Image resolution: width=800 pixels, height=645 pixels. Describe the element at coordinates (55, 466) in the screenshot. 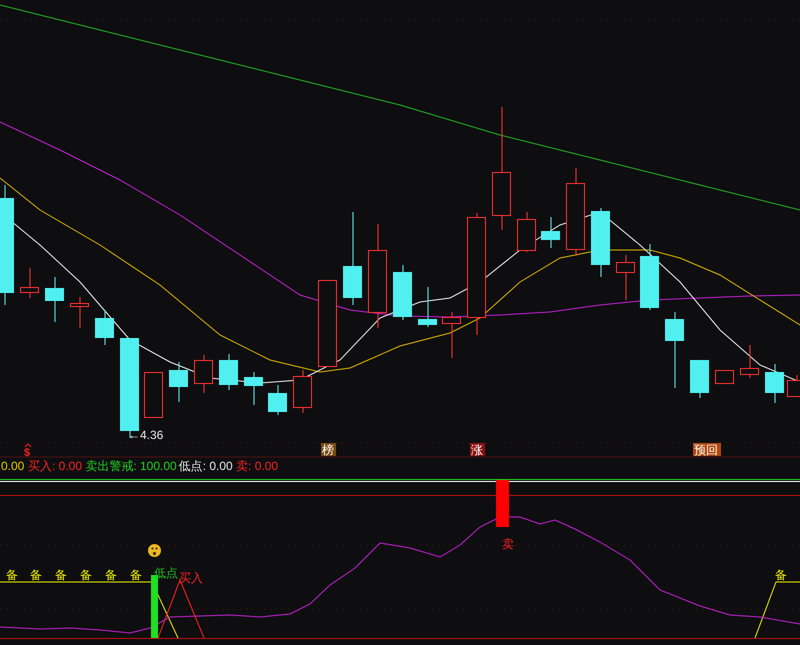

I see `indicator-value: 买入: 0.00` at that location.